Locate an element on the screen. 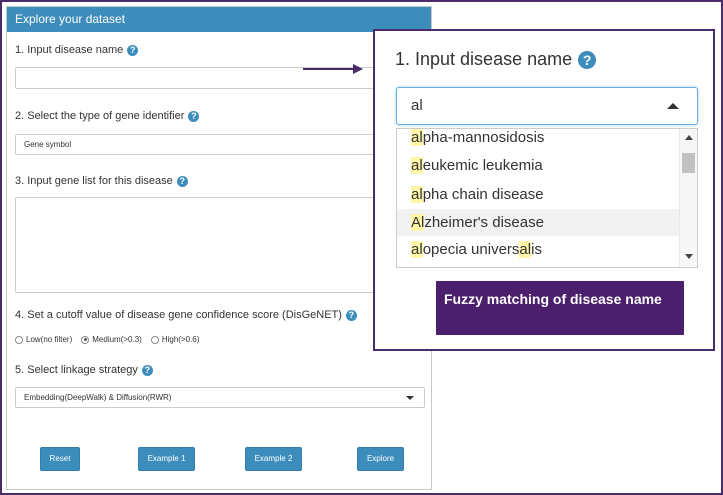  identifier-label: 2. Select the type of gene identifier ? is located at coordinates (107, 116).